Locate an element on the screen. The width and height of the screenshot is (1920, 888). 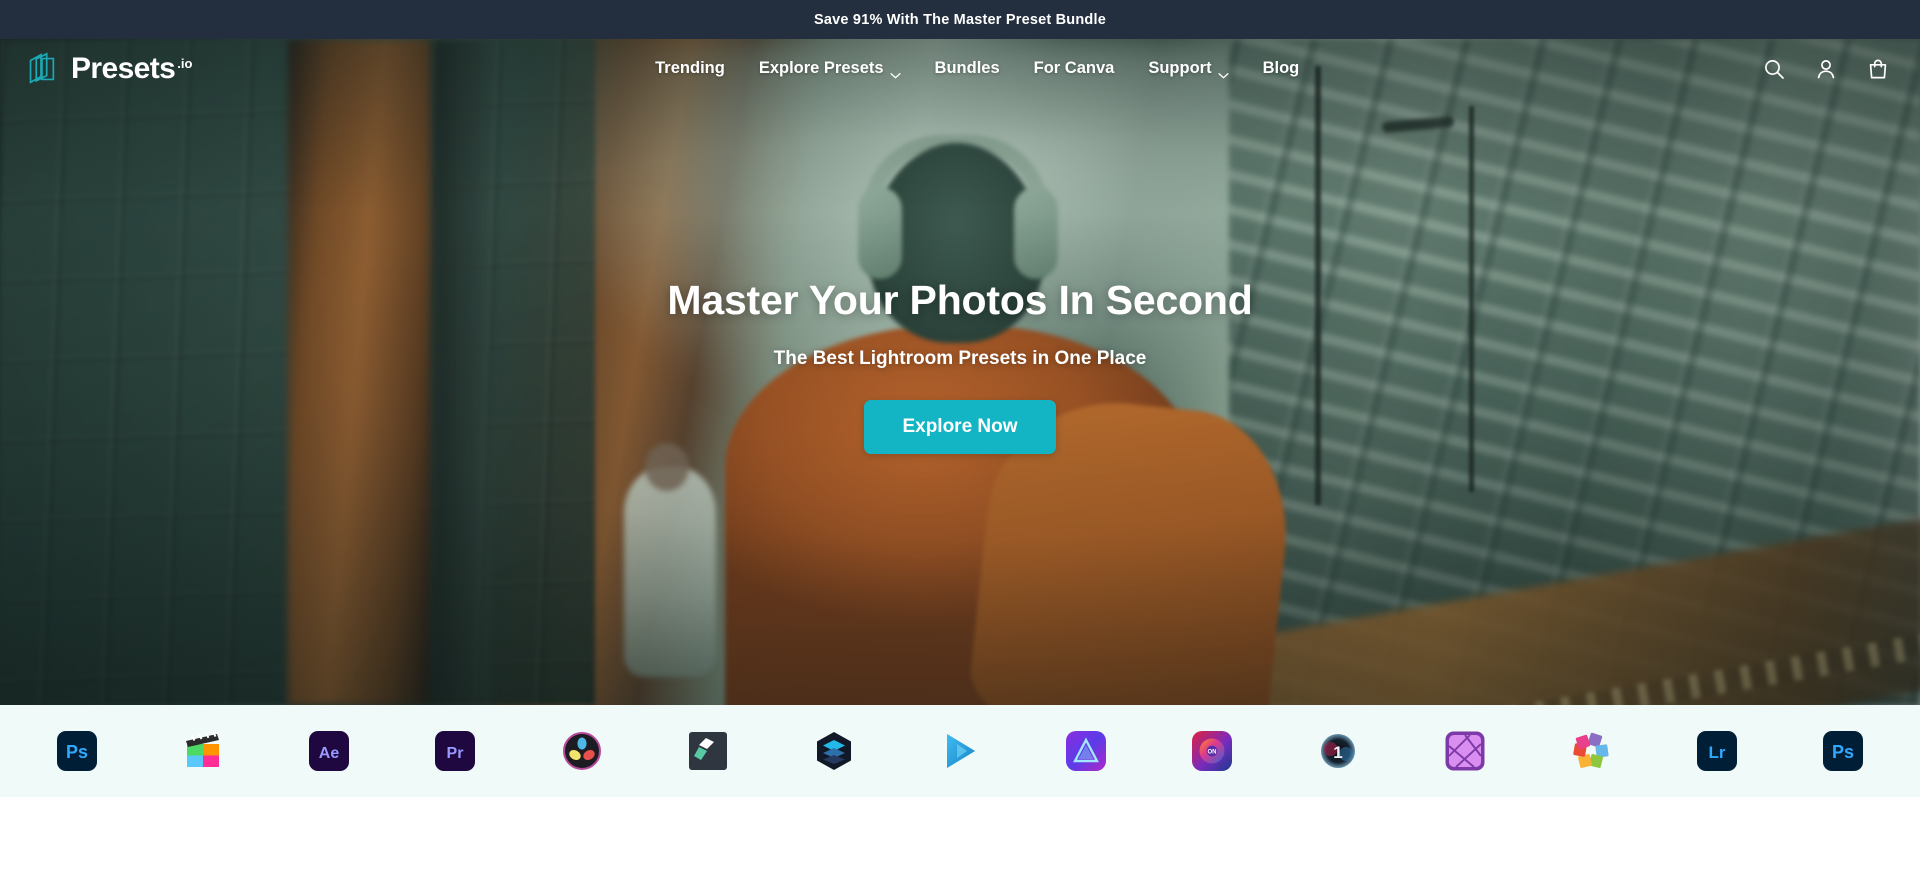
app-logo-corel-pinwheel is located at coordinates (1591, 751).